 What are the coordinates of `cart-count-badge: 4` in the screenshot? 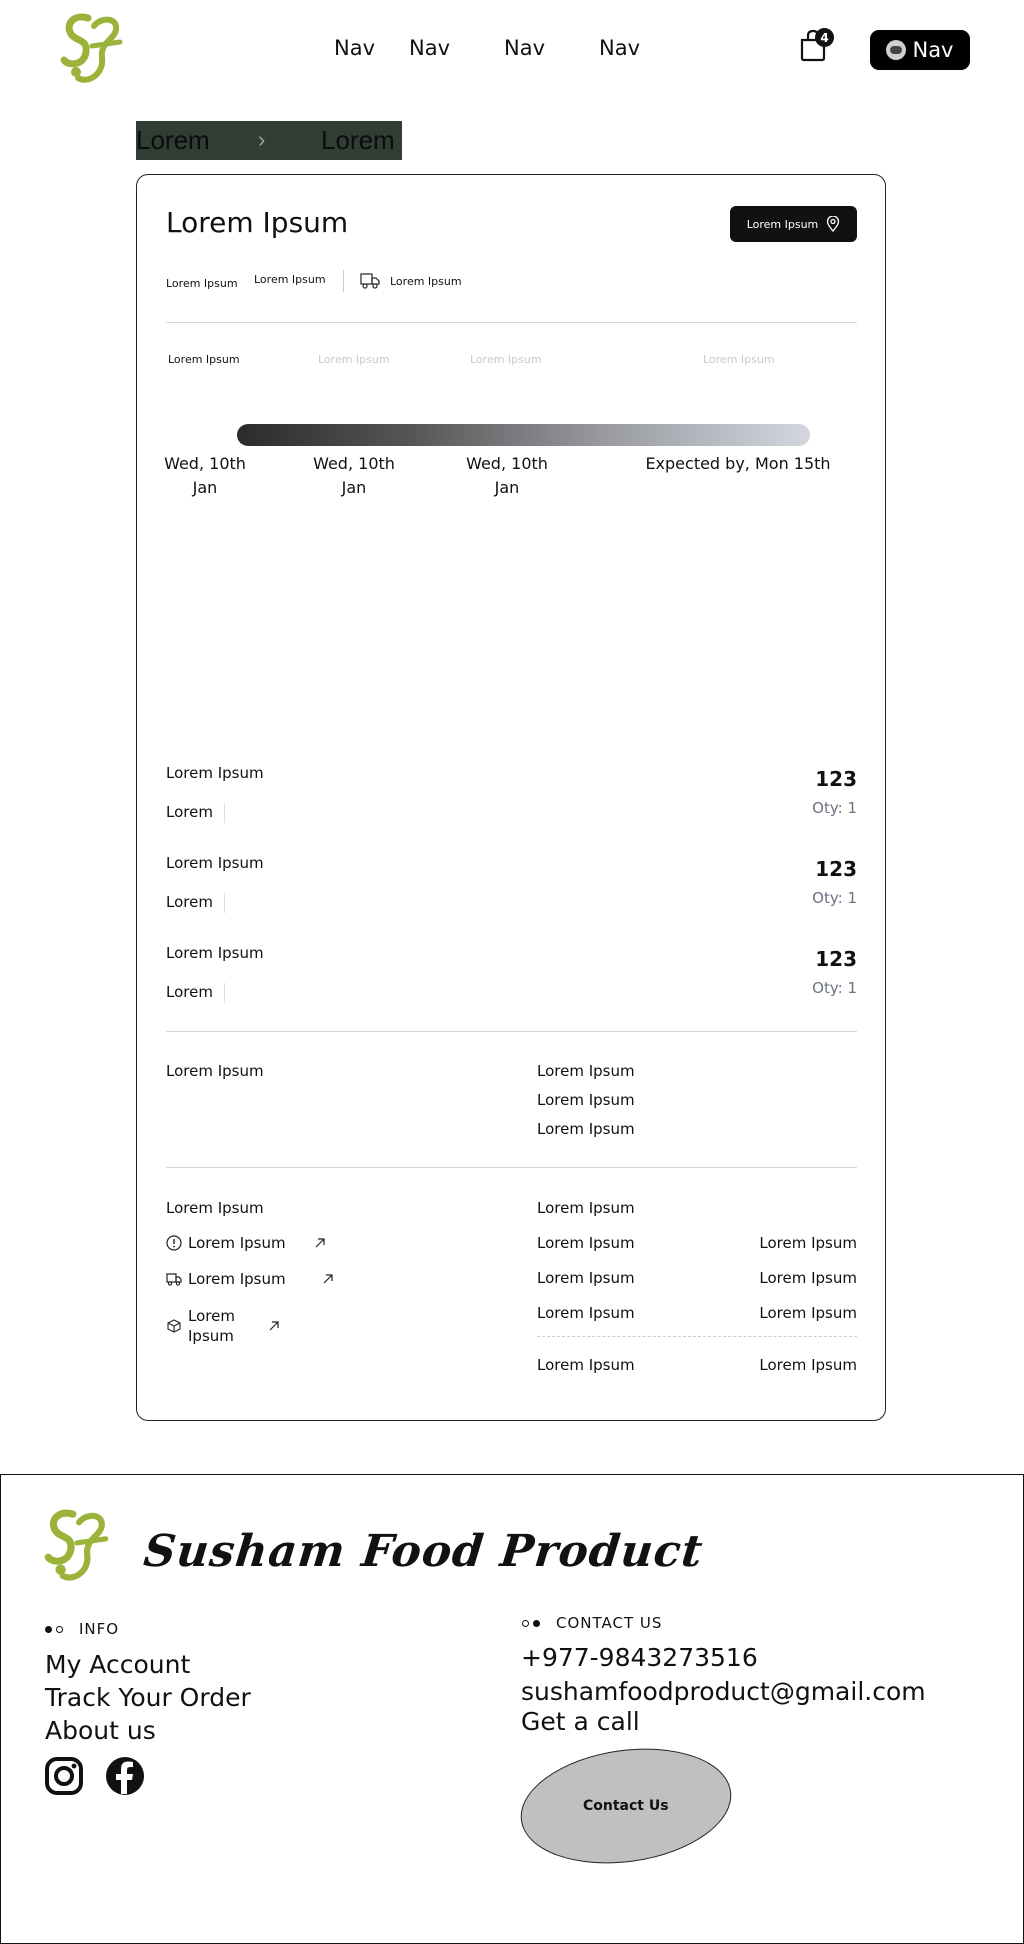 It's located at (824, 37).